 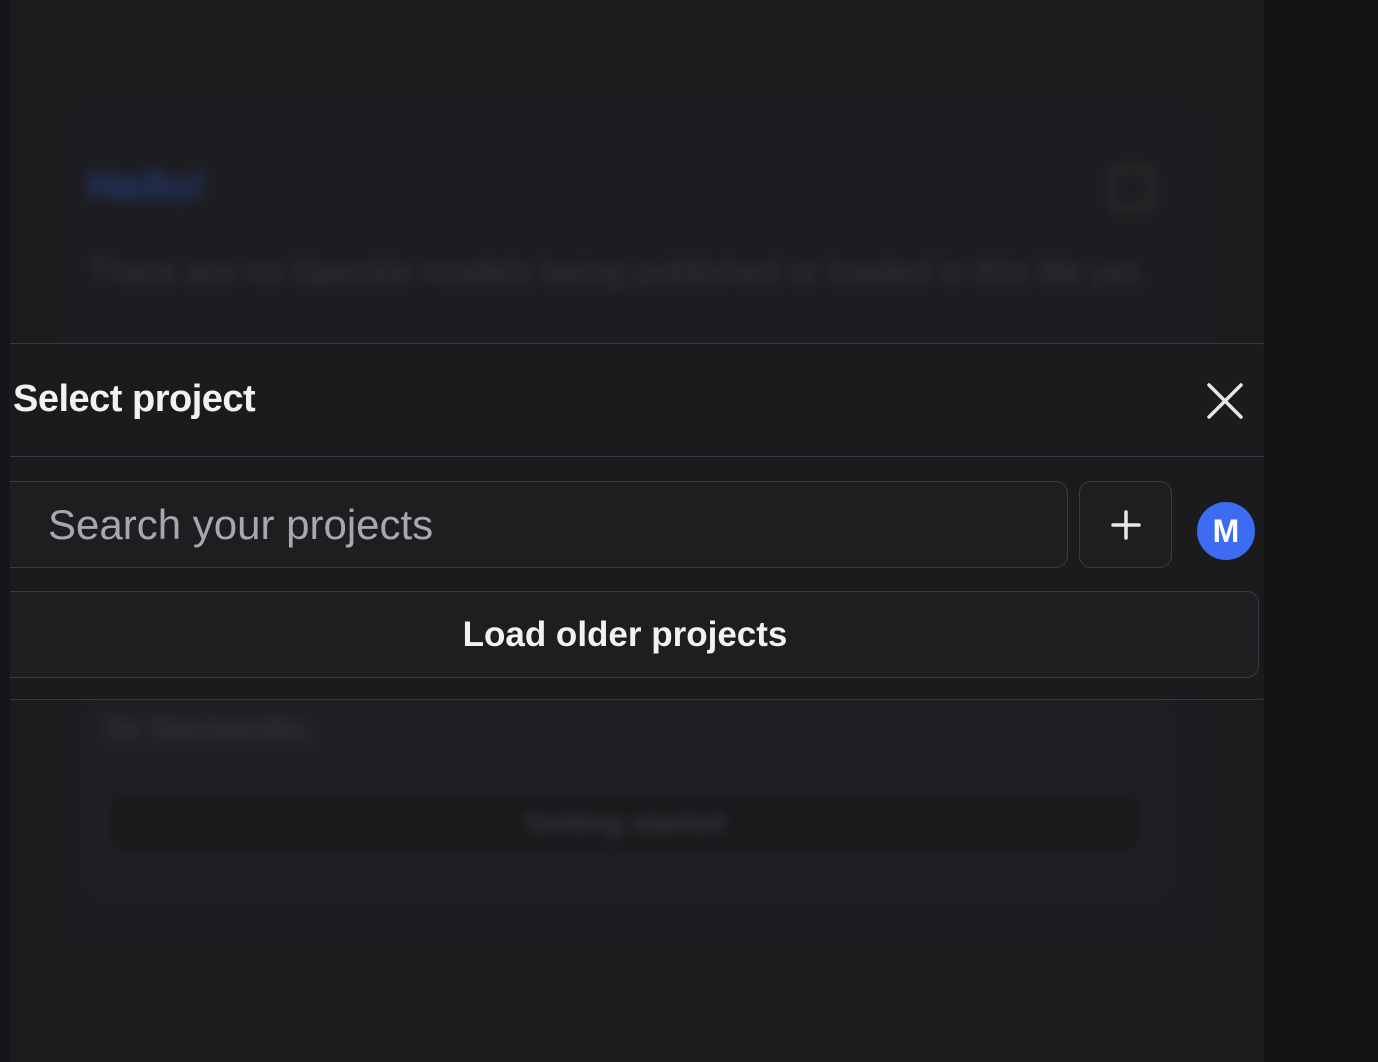 What do you see at coordinates (625, 823) in the screenshot?
I see `getting-started-button: Getting started` at bounding box center [625, 823].